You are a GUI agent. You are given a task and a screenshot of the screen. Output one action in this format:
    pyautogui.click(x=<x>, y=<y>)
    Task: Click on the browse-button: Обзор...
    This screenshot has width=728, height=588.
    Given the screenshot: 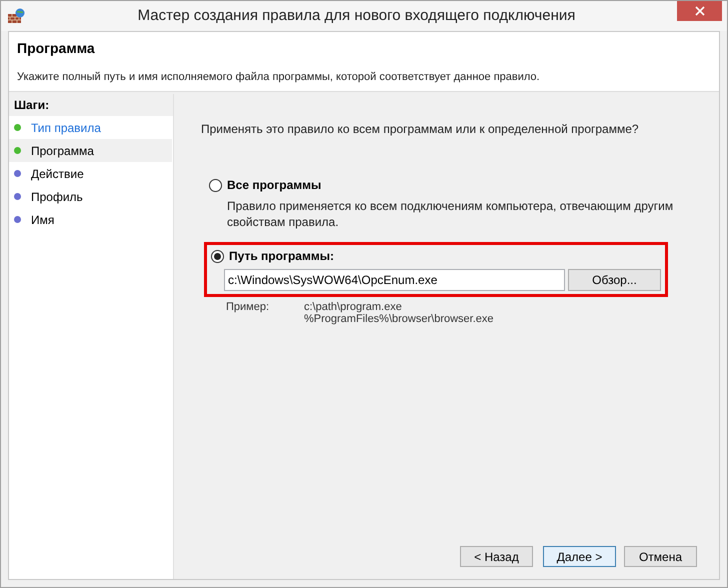 What is the action you would take?
    pyautogui.click(x=614, y=280)
    